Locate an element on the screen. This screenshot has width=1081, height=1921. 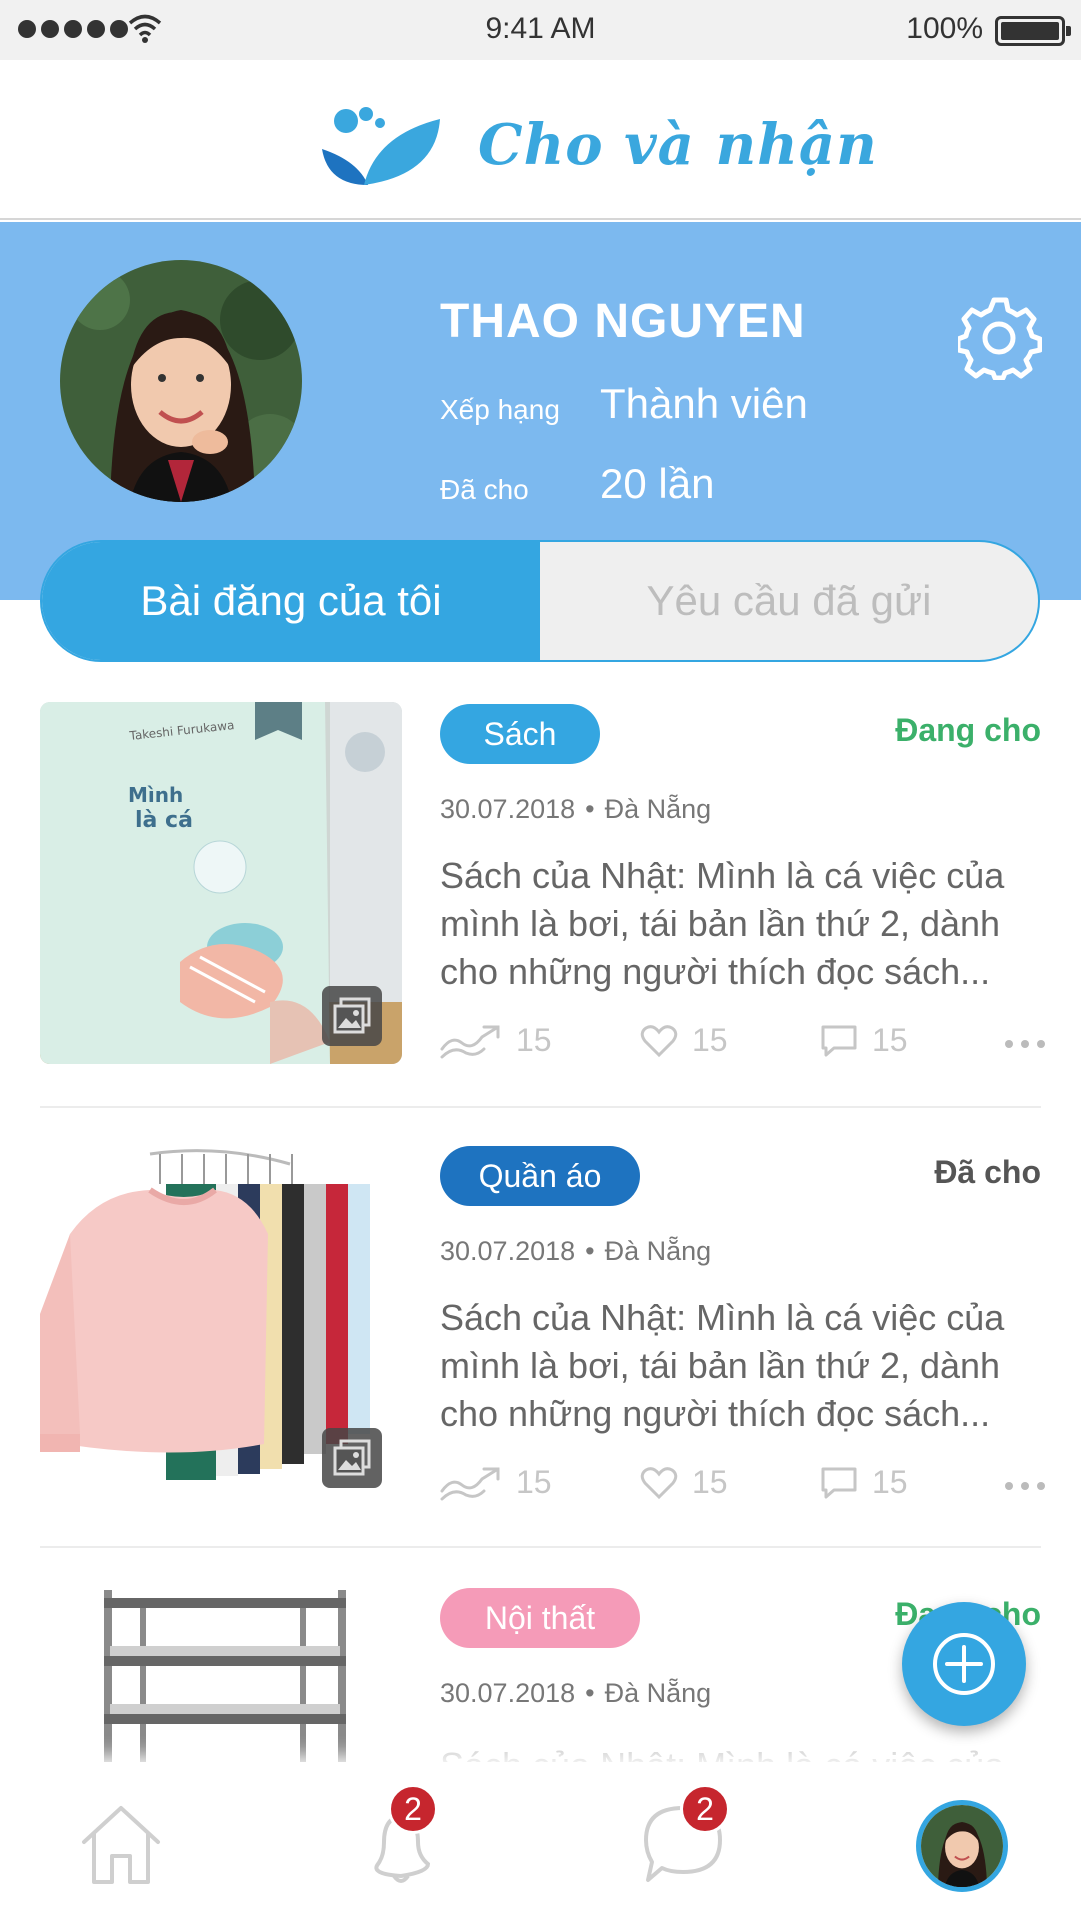
tab-sent-requests: Yêu cầu đã gửi is located at coordinates (789, 601).